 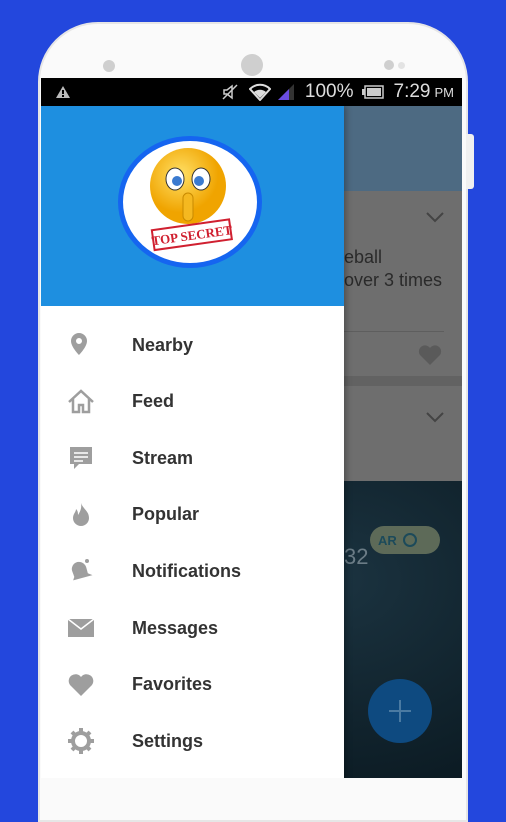 I want to click on post-text-line: over 3 times, so click(x=393, y=280).